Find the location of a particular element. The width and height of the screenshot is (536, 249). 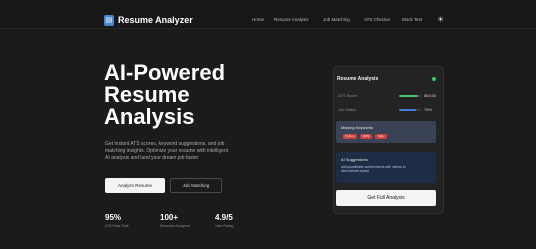

stat-value-ats-pass-rate: 95% is located at coordinates (113, 217).